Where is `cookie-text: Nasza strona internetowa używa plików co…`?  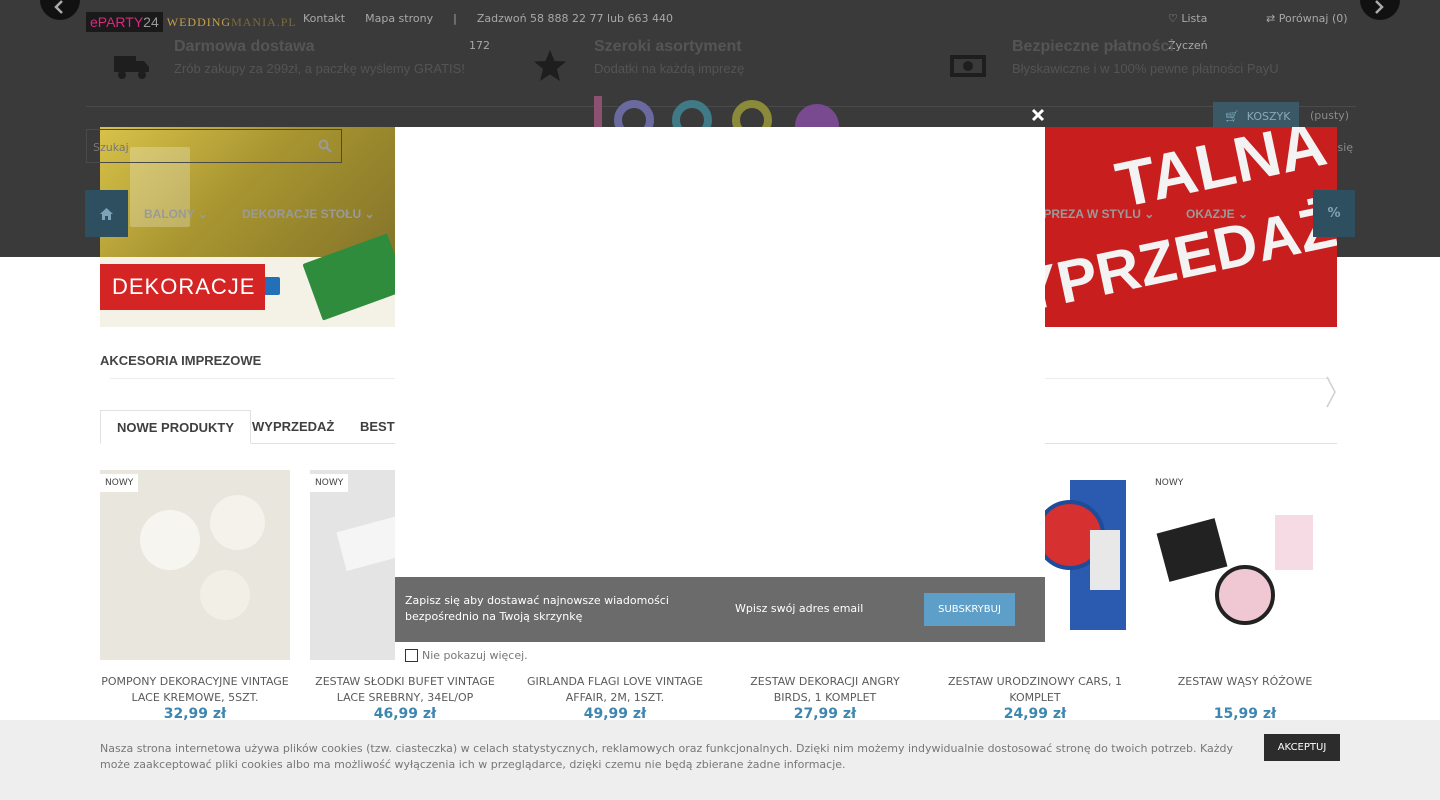
cookie-text: Nasza strona internetowa używa plików co… is located at coordinates (666, 756).